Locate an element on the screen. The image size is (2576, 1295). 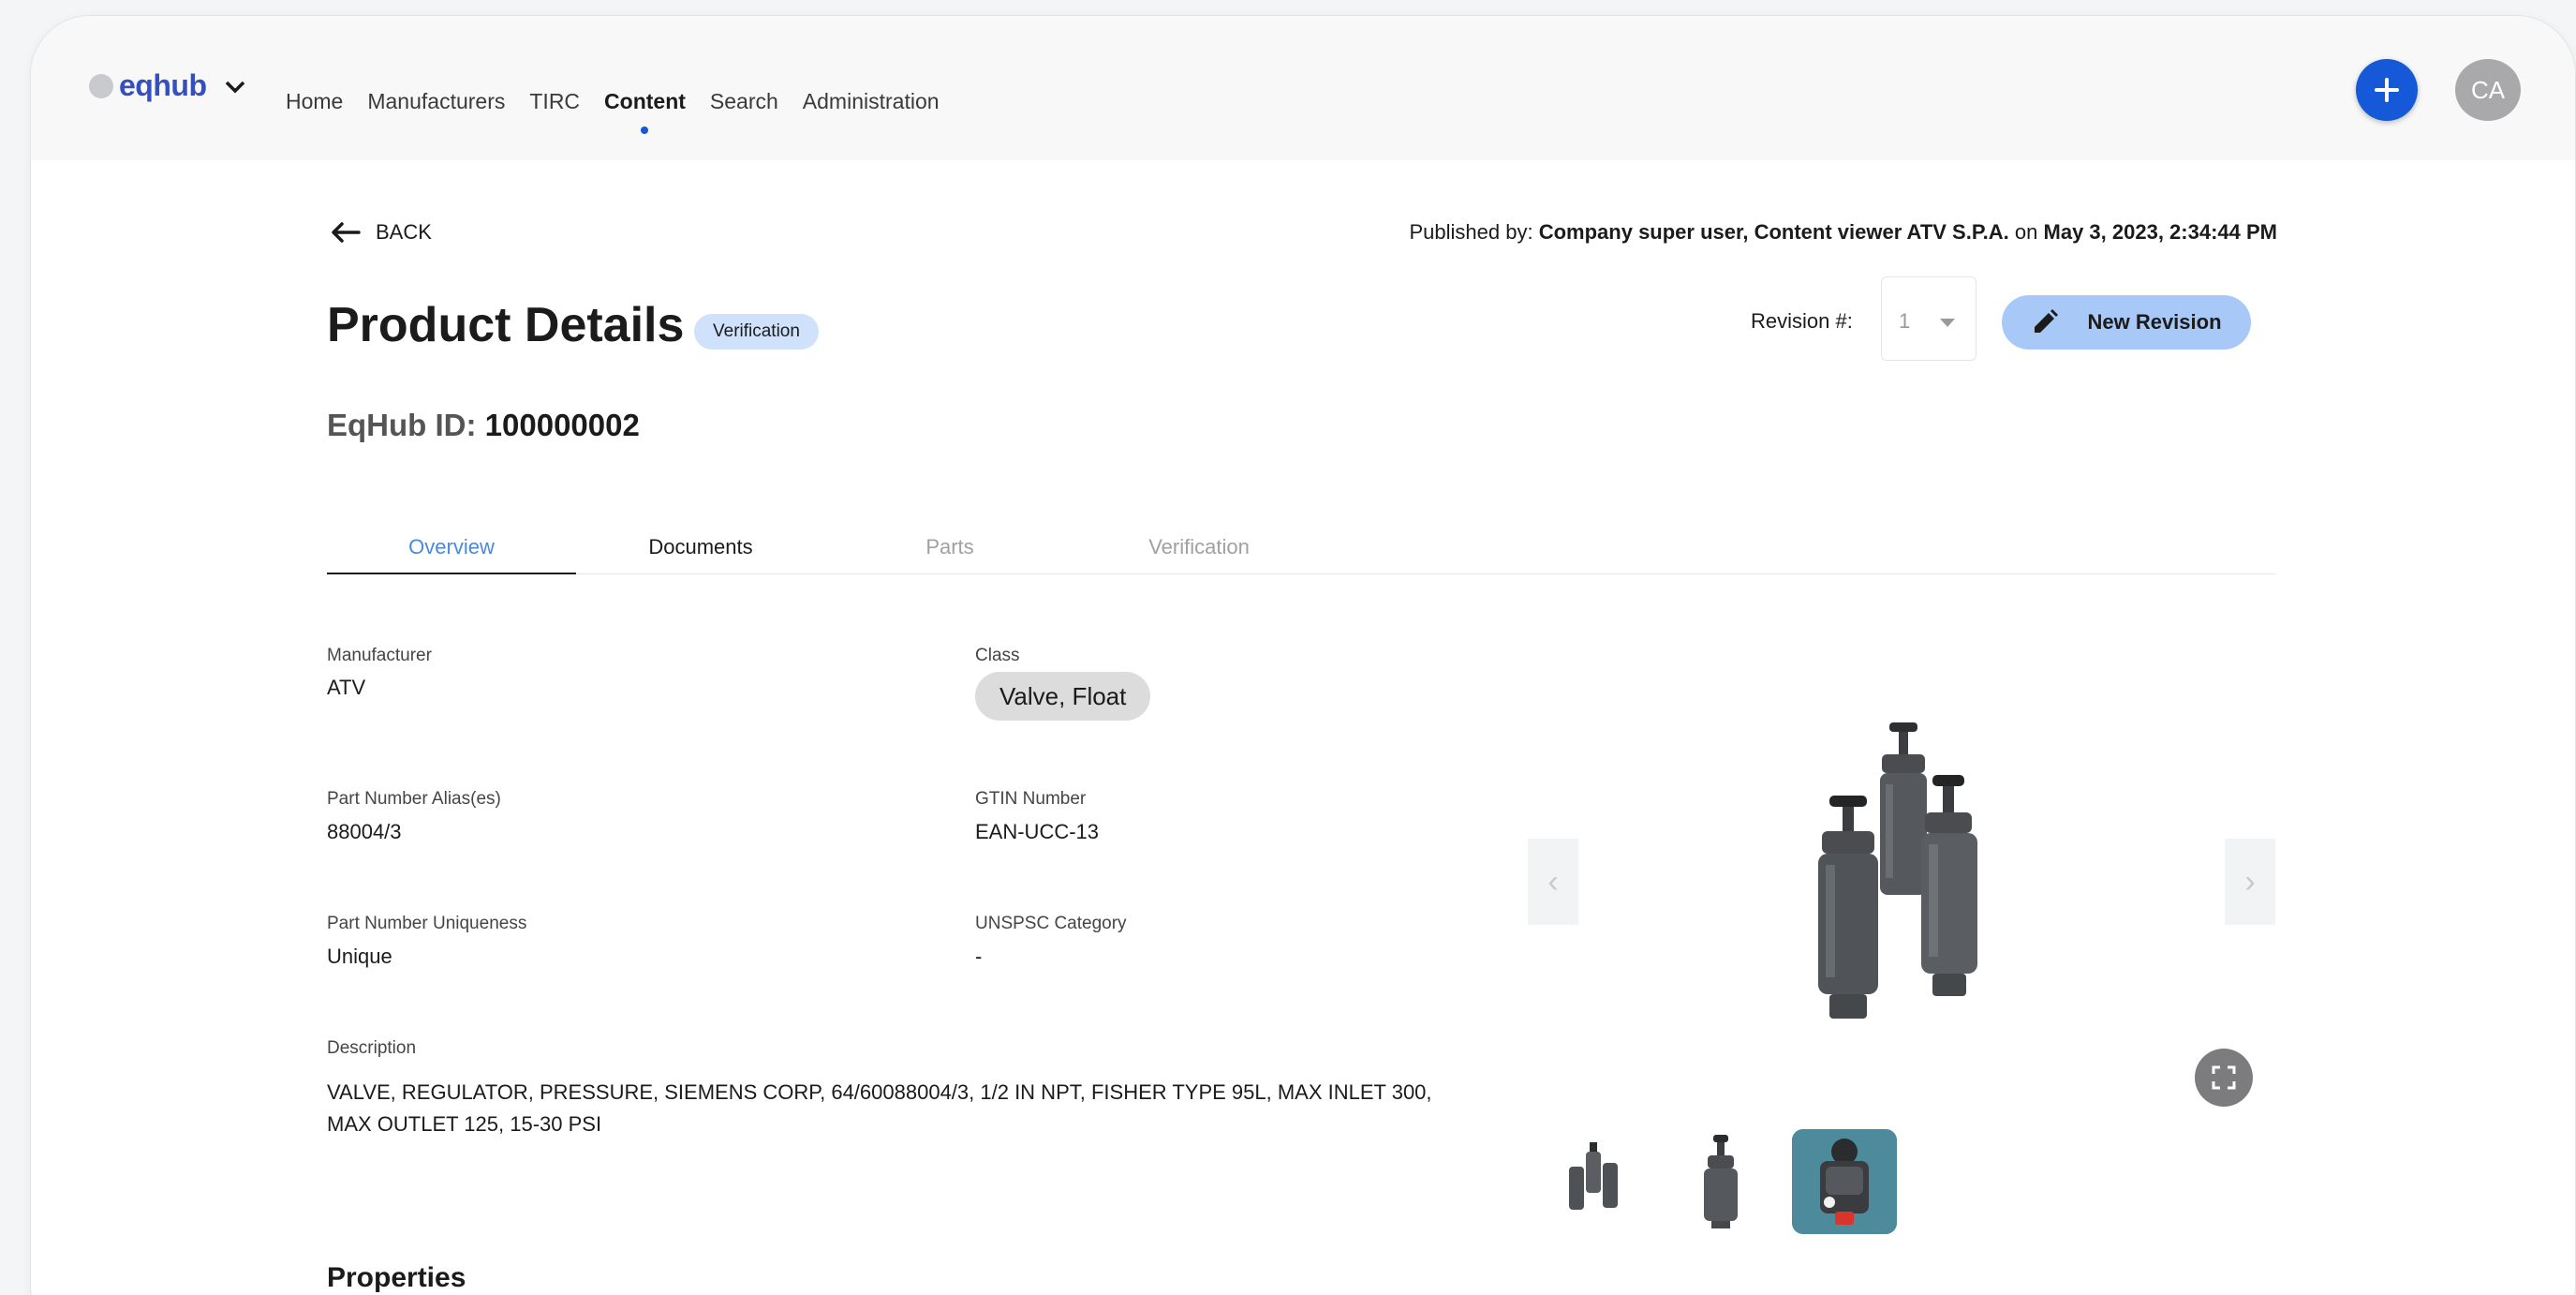
product-image is located at coordinates (1897, 870).